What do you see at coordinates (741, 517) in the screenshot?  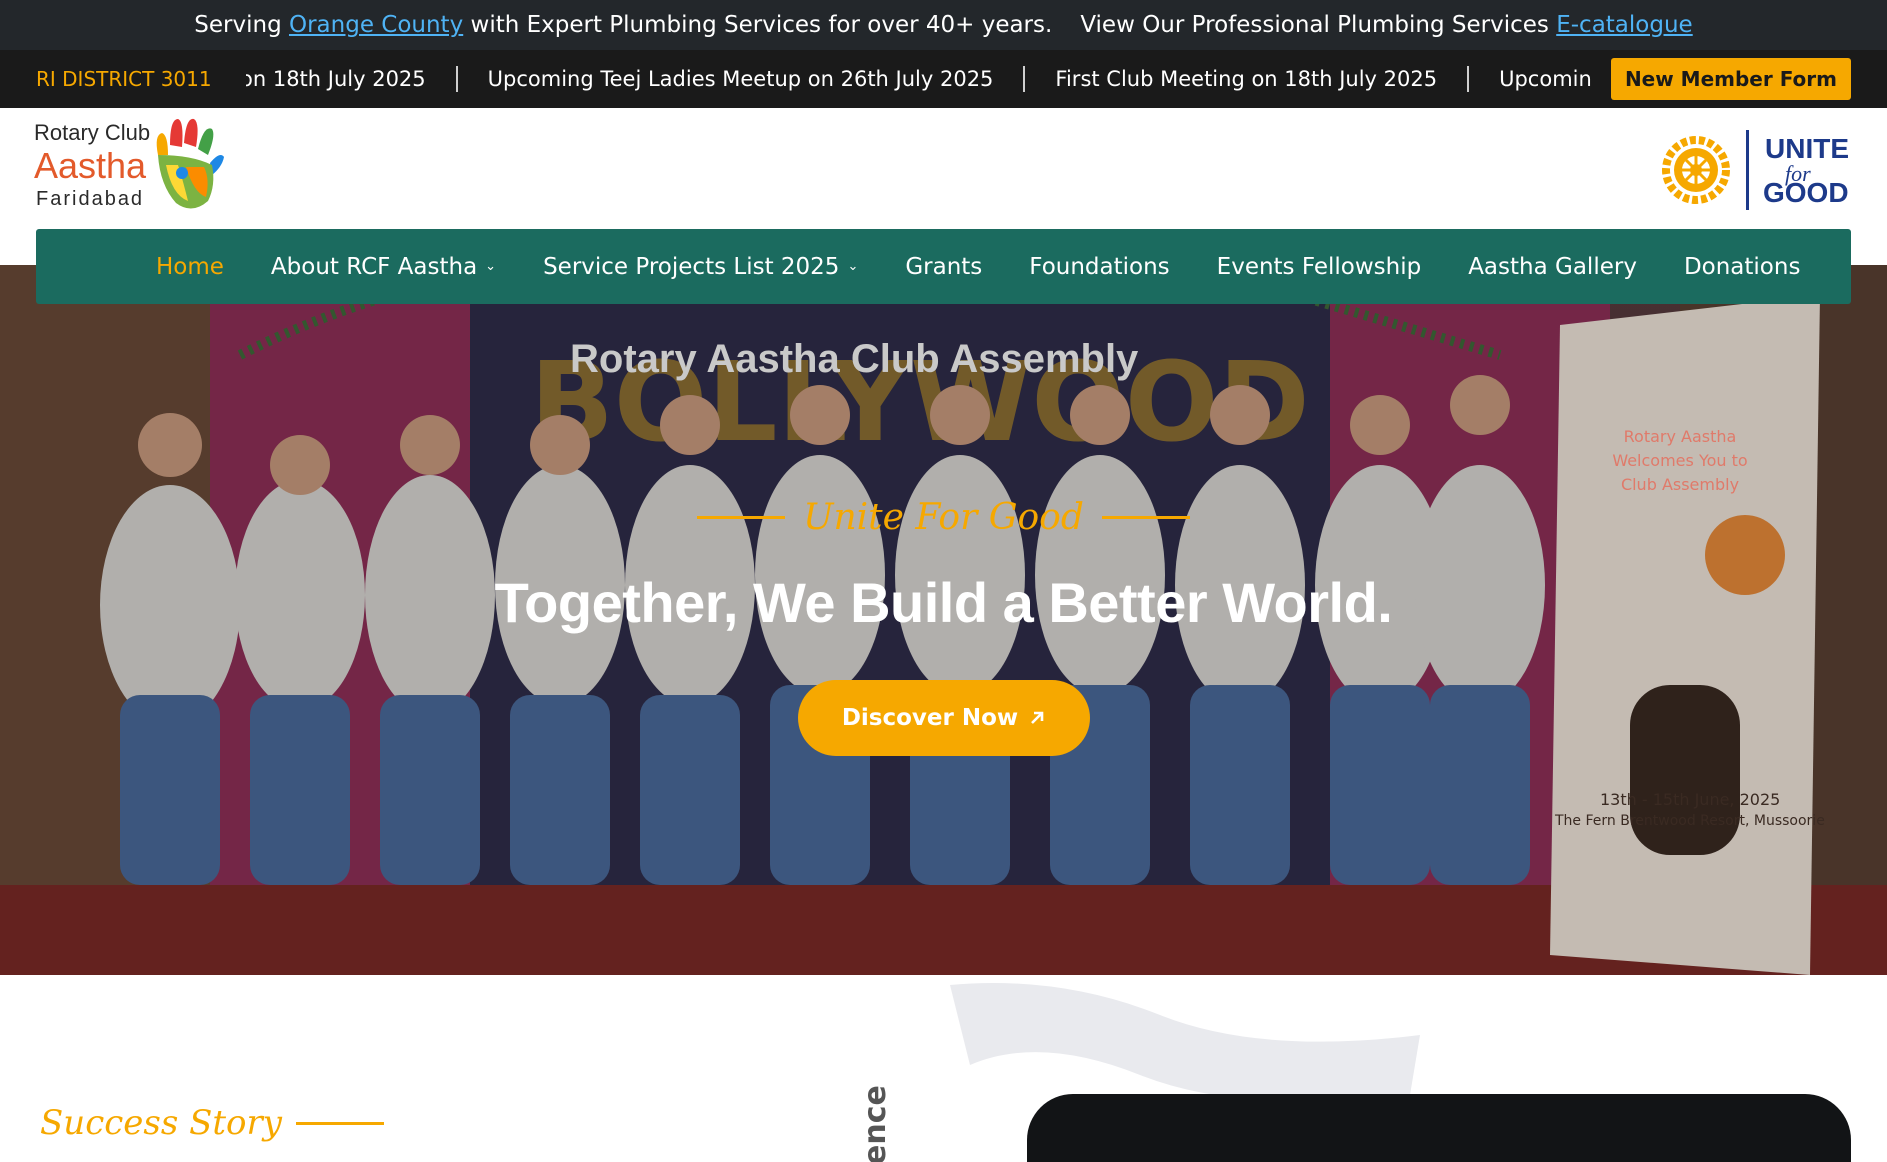 I see `tagline-line-left` at bounding box center [741, 517].